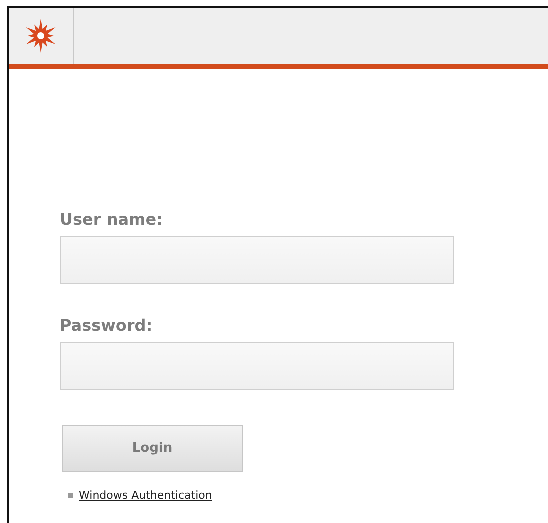 Image resolution: width=548 pixels, height=523 pixels. What do you see at coordinates (41, 36) in the screenshot?
I see `starburst-logo-icon` at bounding box center [41, 36].